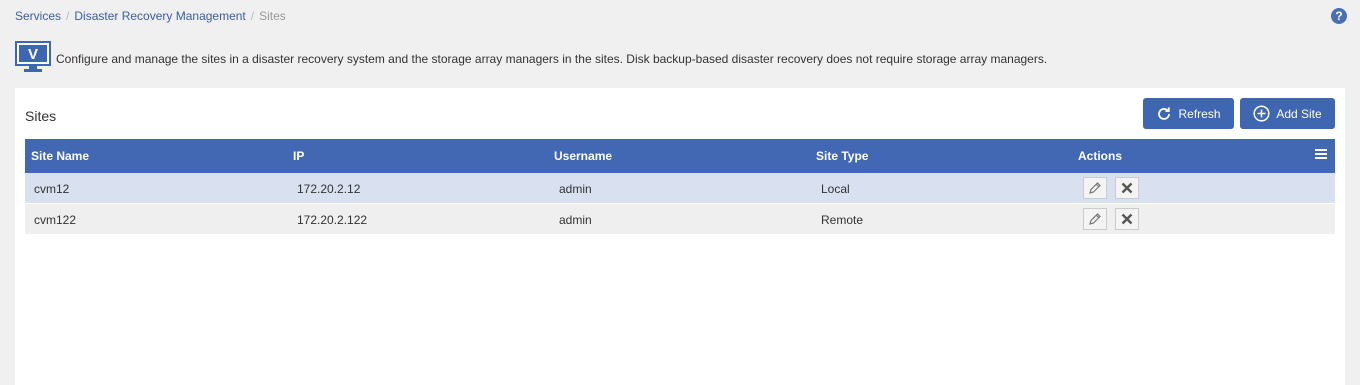  What do you see at coordinates (680, 156) in the screenshot?
I see `table-header: Site Name IP Username Site Type Actions` at bounding box center [680, 156].